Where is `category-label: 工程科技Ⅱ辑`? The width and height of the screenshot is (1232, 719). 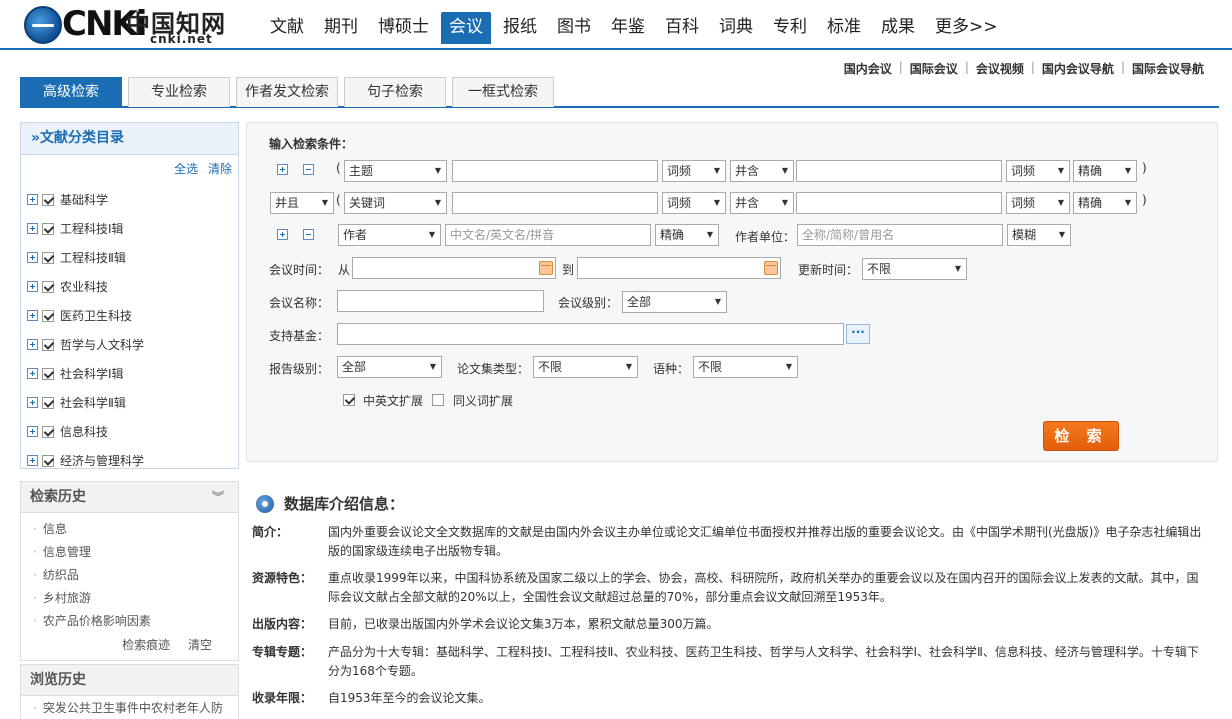 category-label: 工程科技Ⅱ辑 is located at coordinates (93, 257).